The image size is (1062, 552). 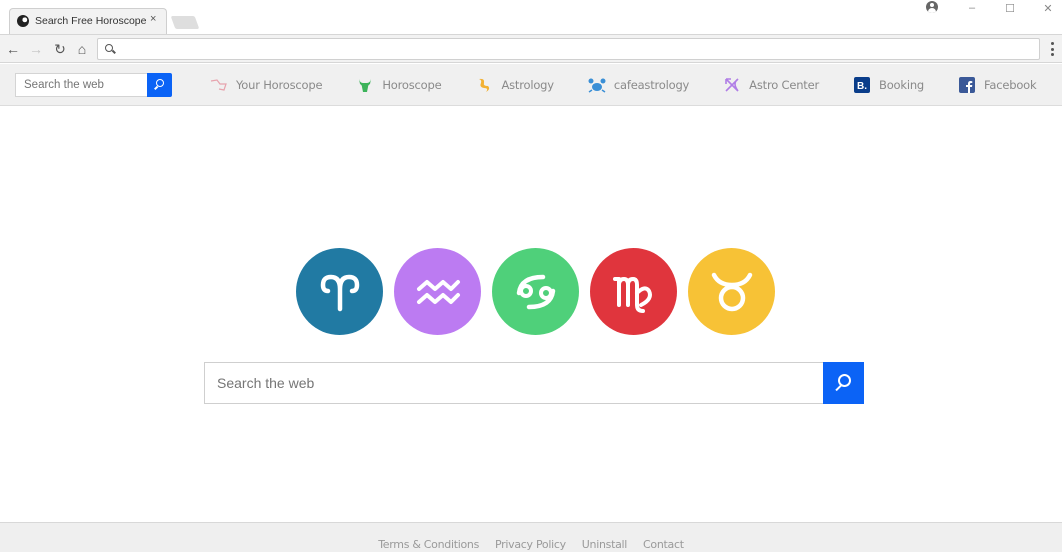 What do you see at coordinates (902, 85) in the screenshot?
I see `link-label: Booking` at bounding box center [902, 85].